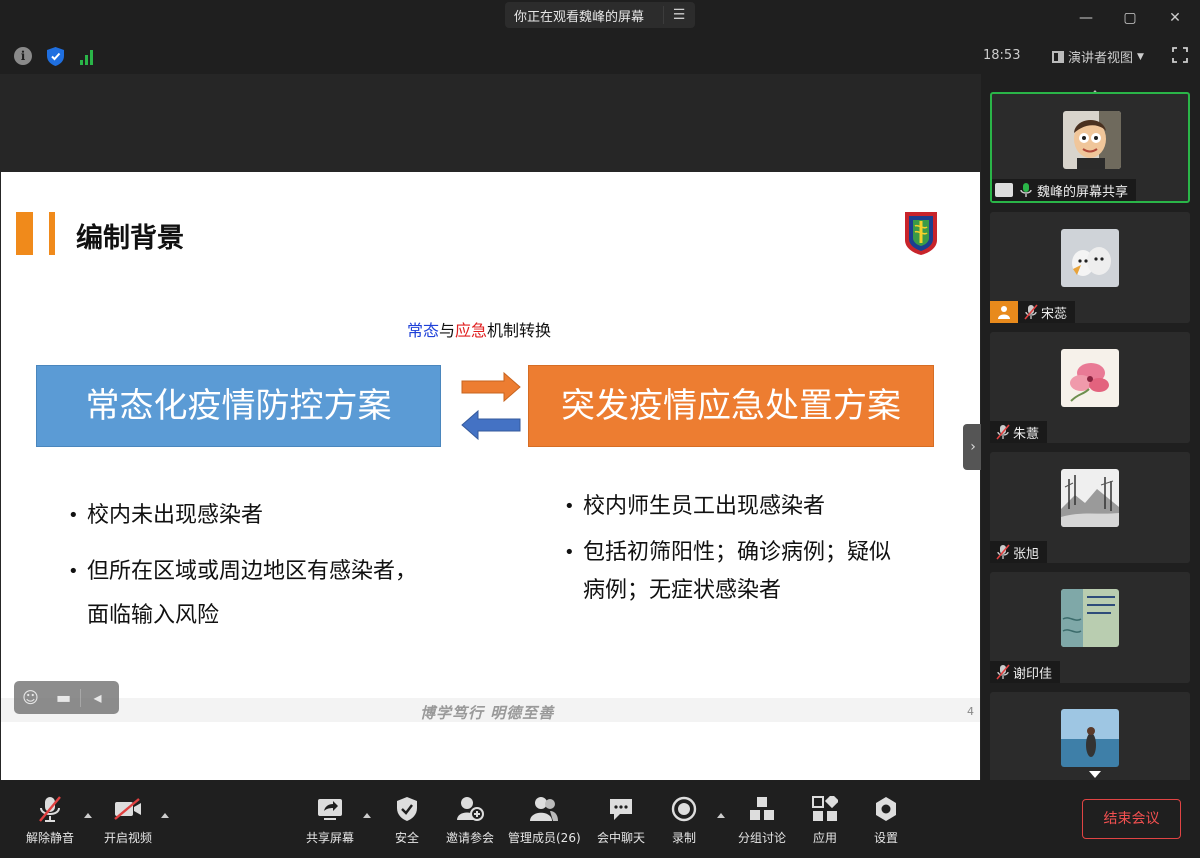 The width and height of the screenshot is (1200, 858). I want to click on security-button: 安全, so click(407, 820).